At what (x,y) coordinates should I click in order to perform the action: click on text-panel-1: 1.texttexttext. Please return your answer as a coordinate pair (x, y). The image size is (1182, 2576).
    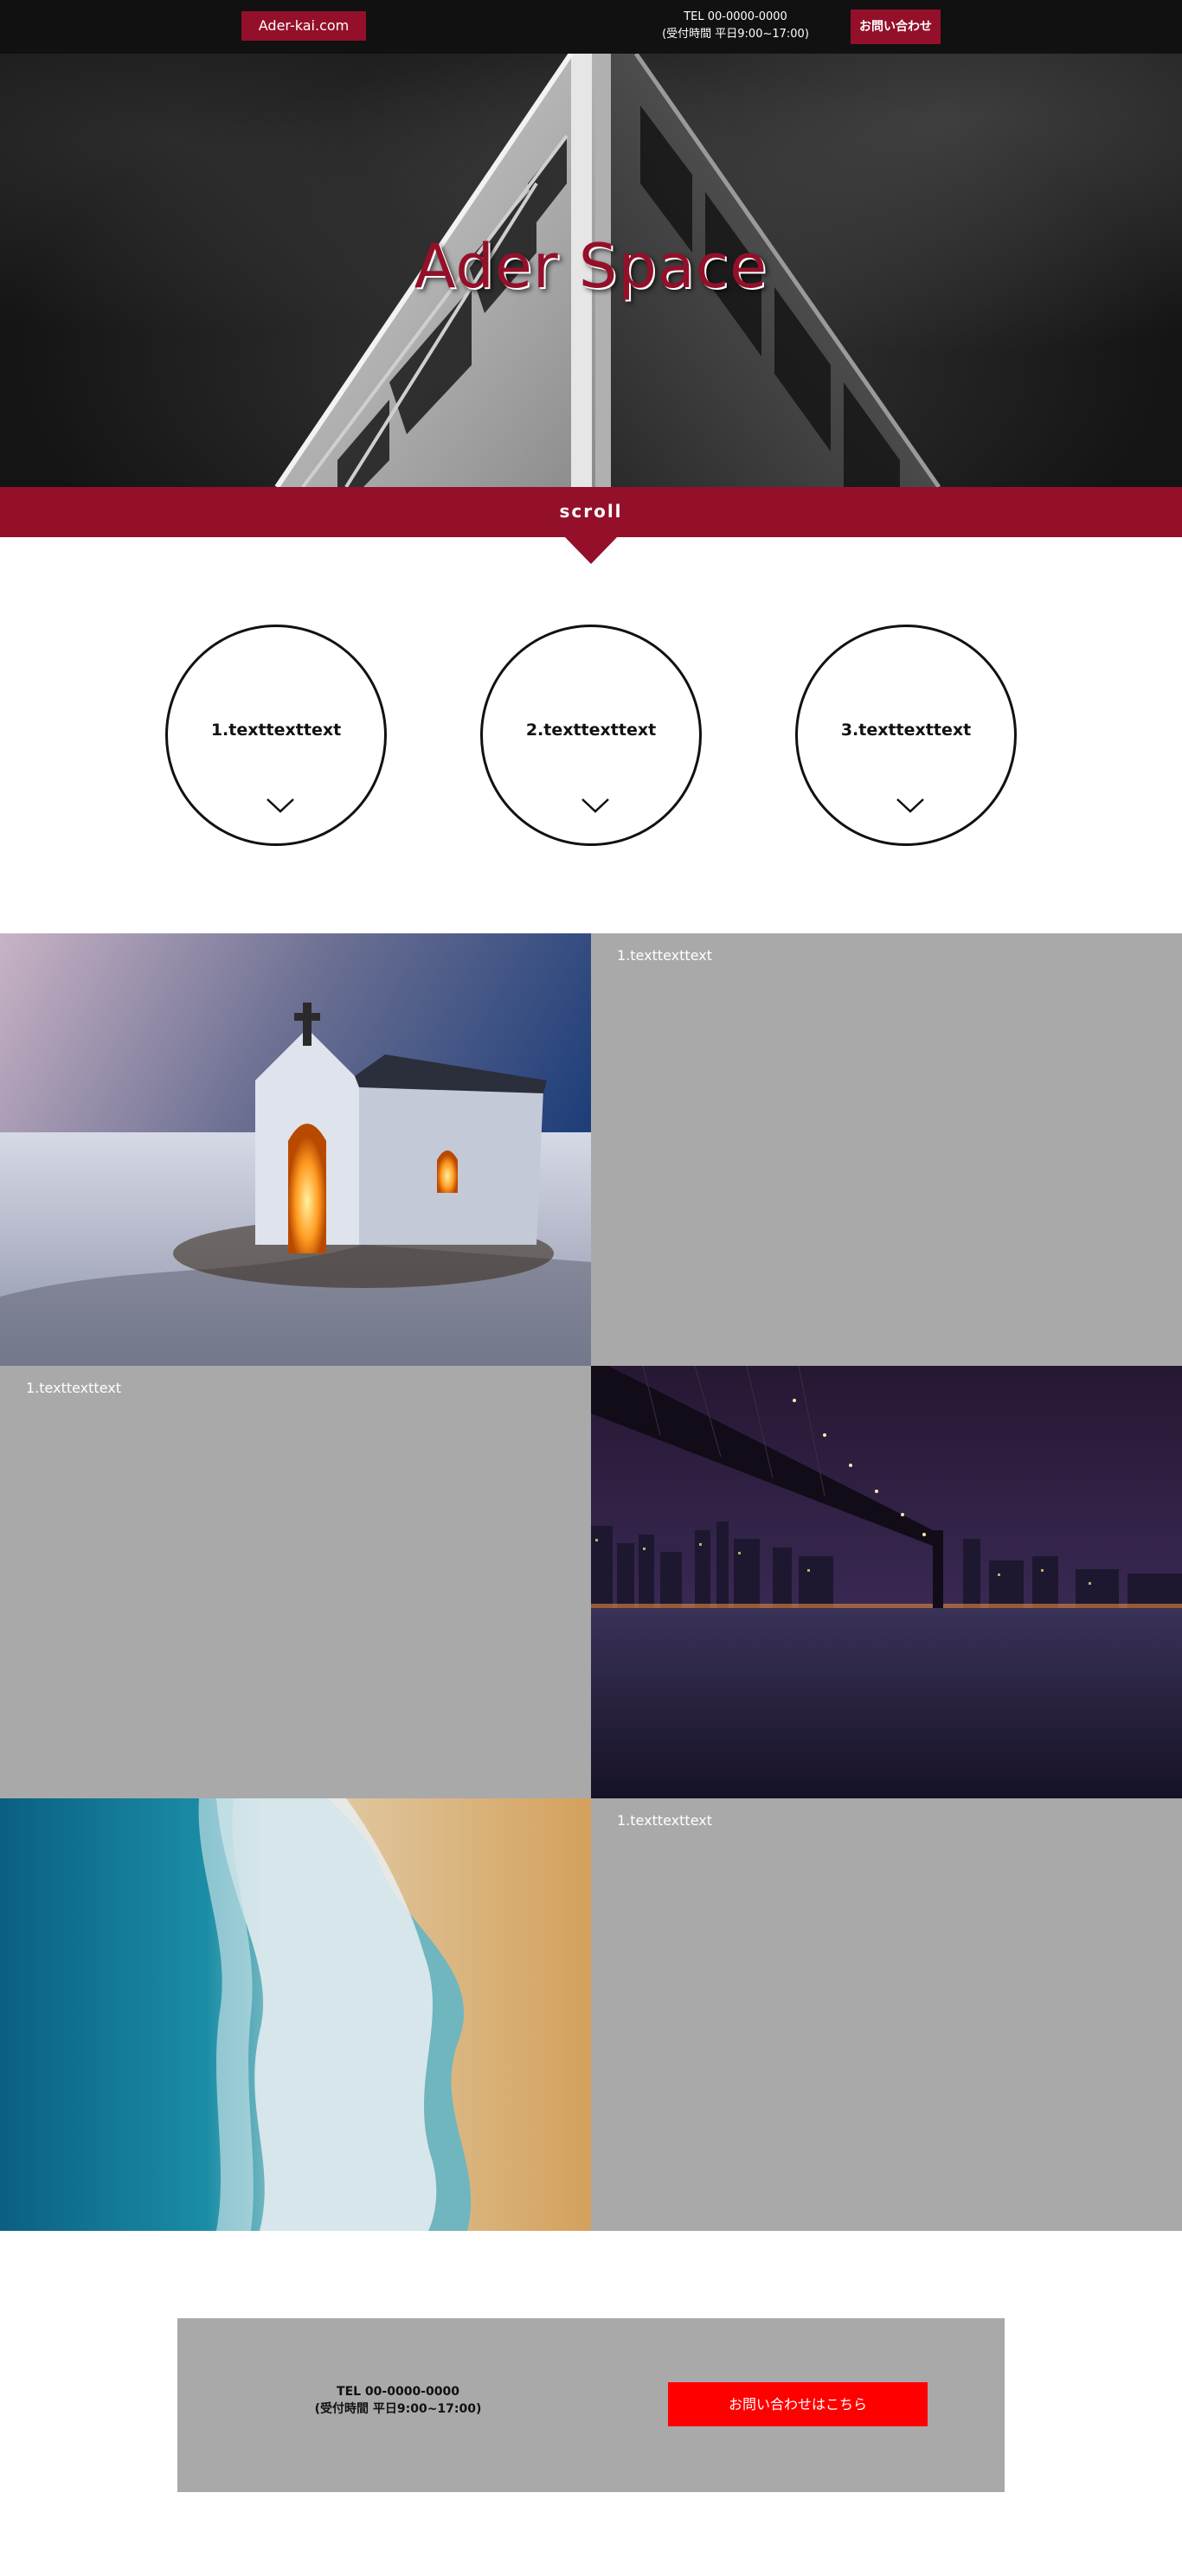
    Looking at the image, I should click on (886, 1149).